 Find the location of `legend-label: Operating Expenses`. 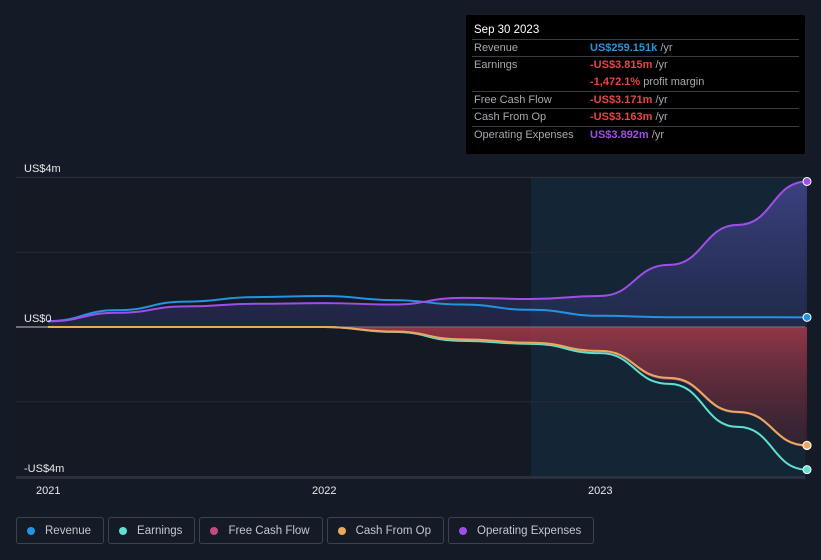

legend-label: Operating Expenses is located at coordinates (529, 530).